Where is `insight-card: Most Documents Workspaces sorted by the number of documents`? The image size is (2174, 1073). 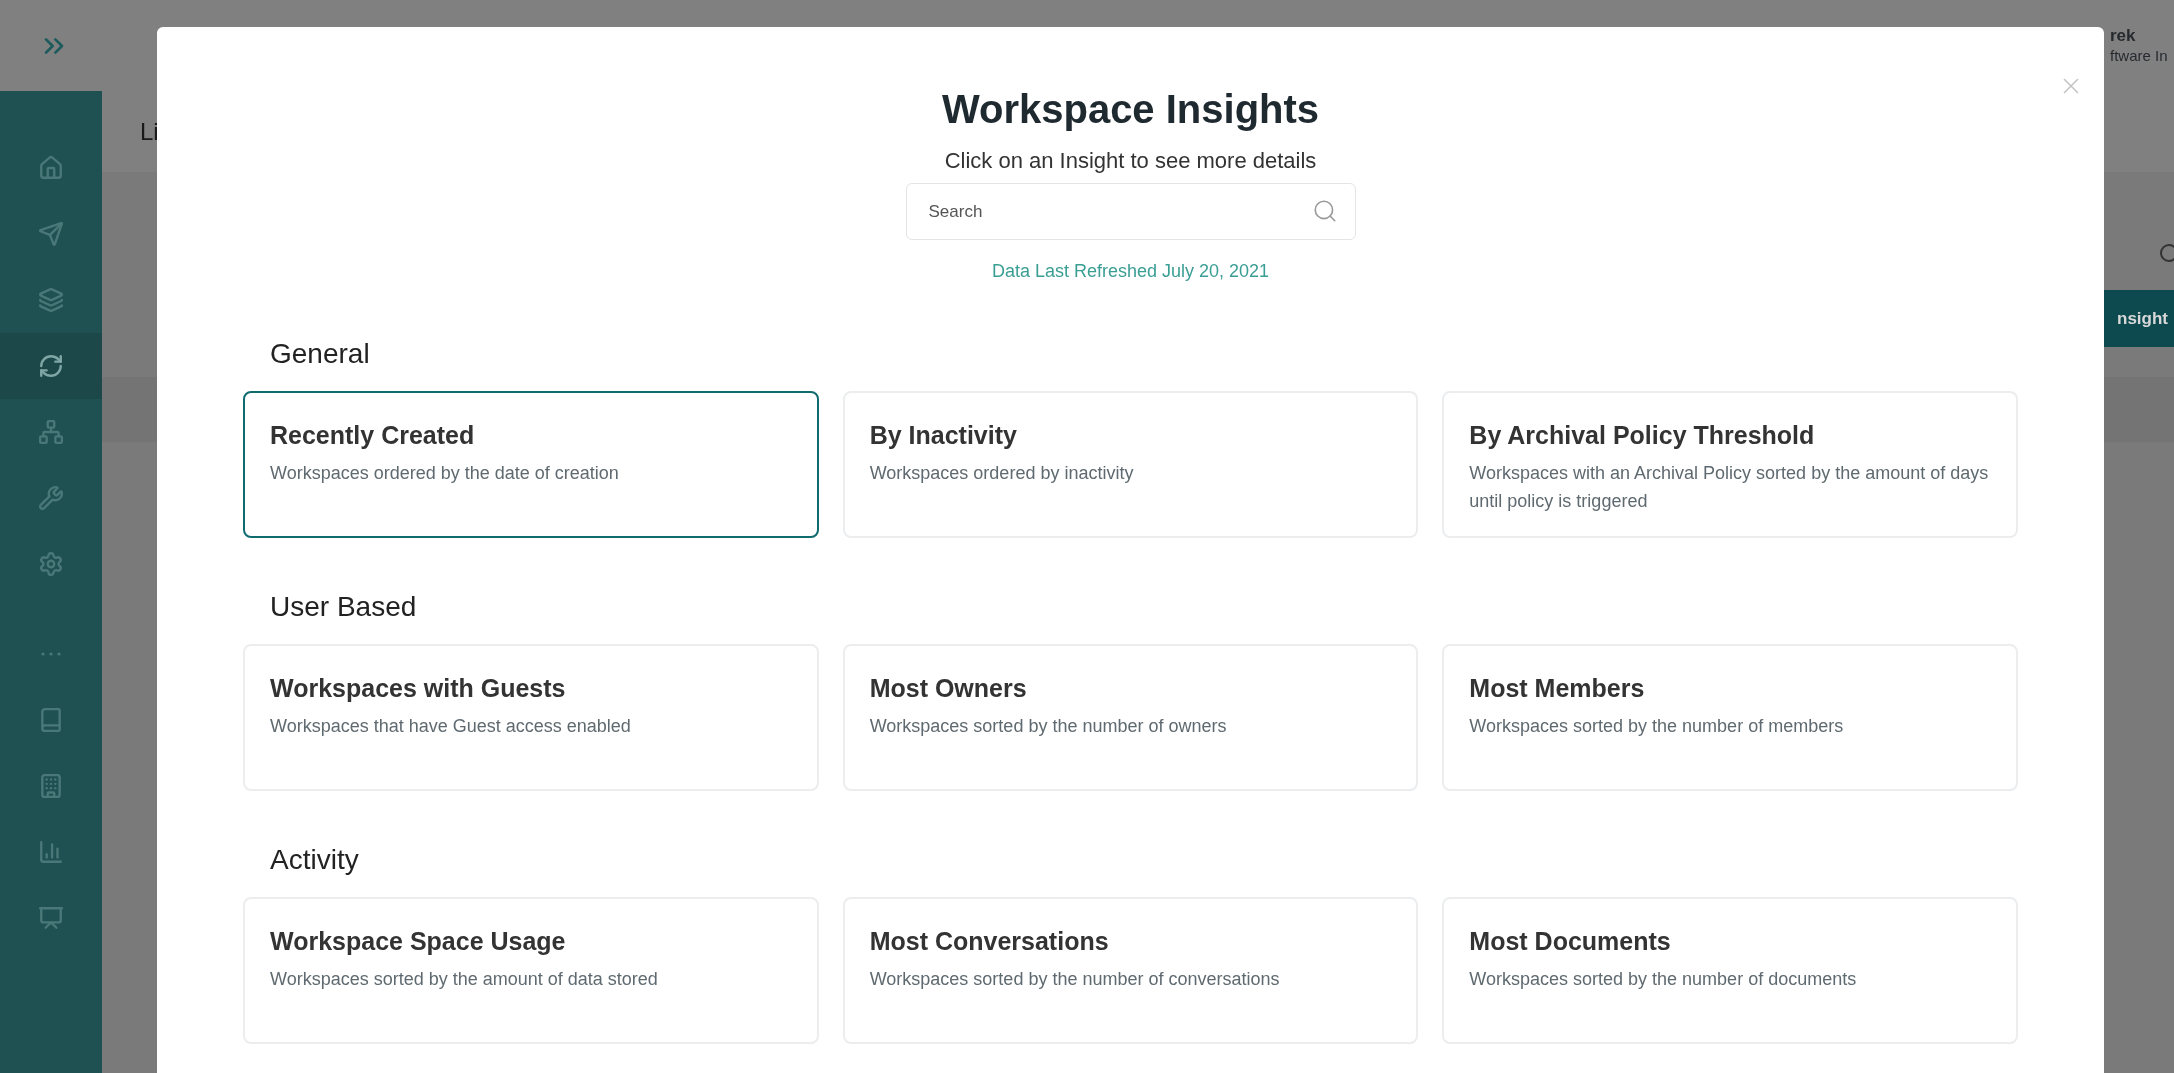
insight-card: Most Documents Workspaces sorted by the number of documents is located at coordinates (1730, 970).